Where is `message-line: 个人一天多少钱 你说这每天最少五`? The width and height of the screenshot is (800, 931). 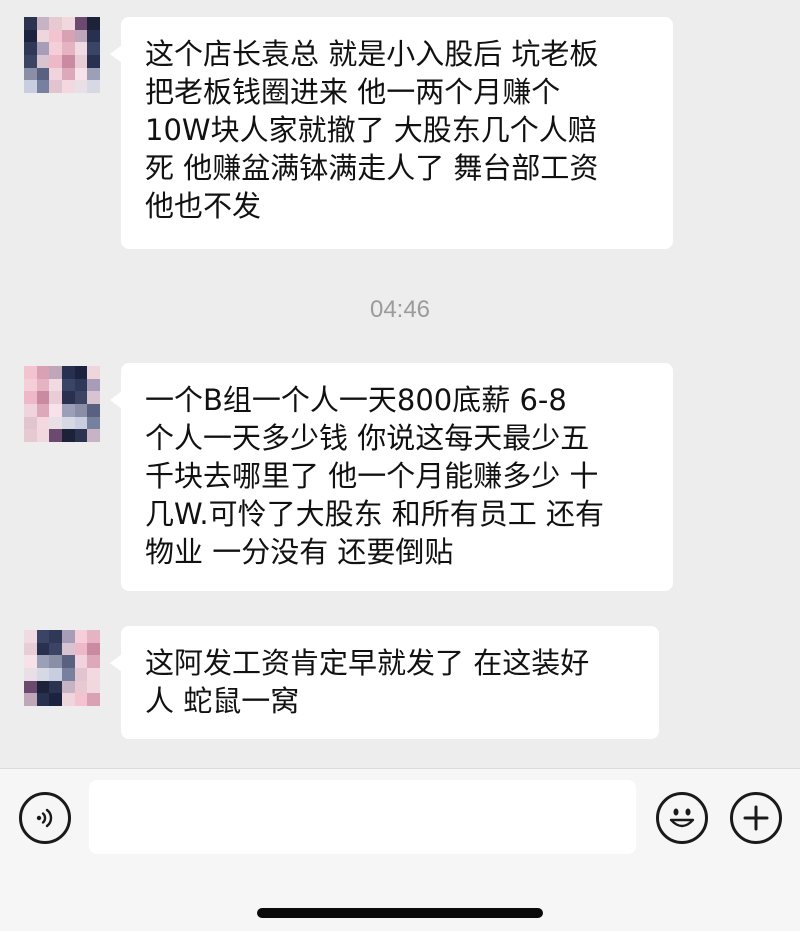
message-line: 个人一天多少钱 你说这每天最少五 is located at coordinates (367, 438).